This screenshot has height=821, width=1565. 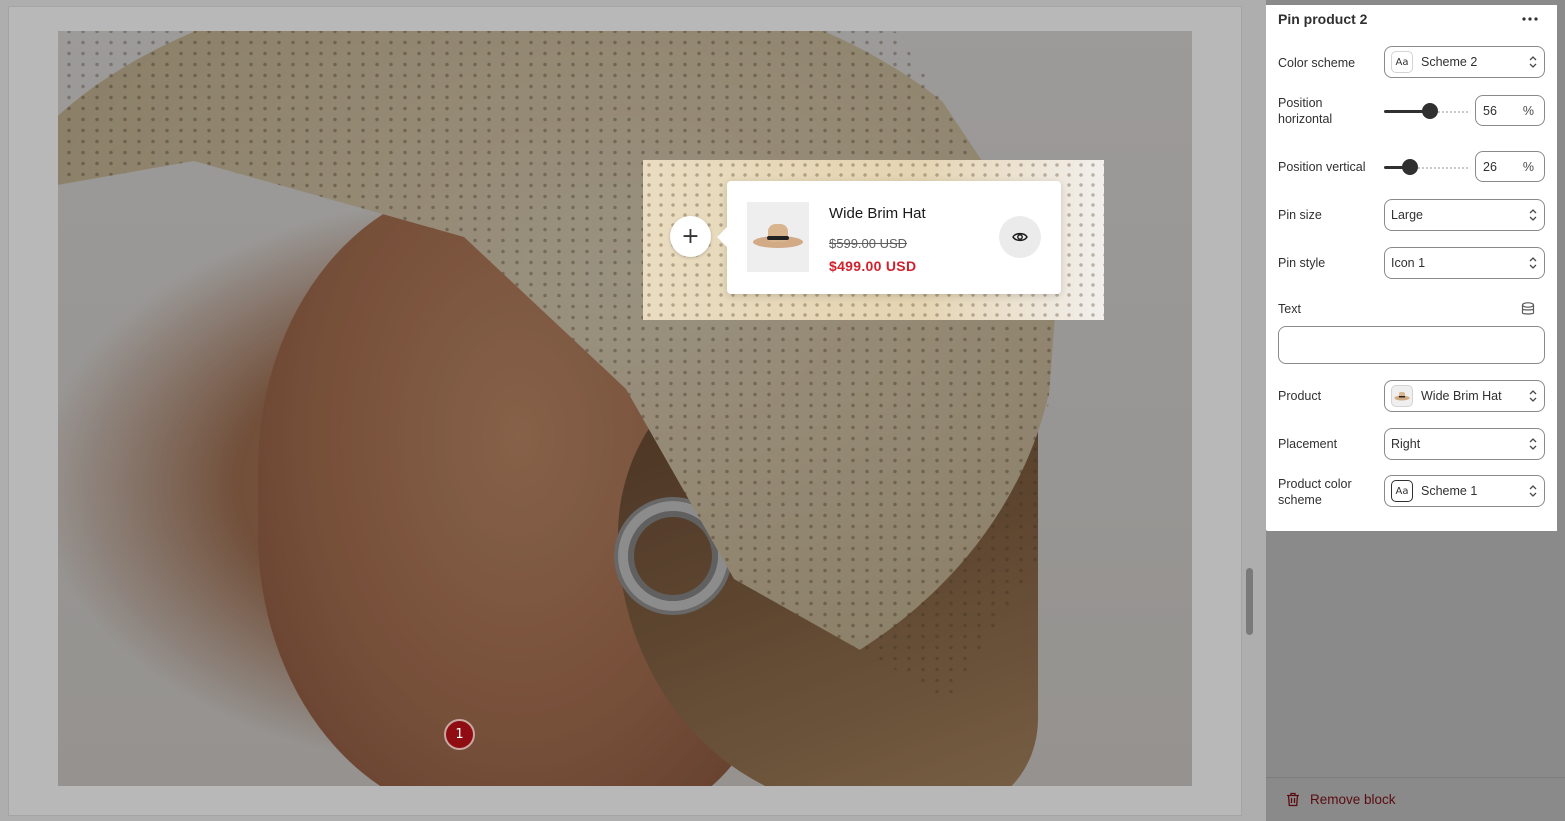 I want to click on placement-label: Placement, so click(x=1308, y=444).